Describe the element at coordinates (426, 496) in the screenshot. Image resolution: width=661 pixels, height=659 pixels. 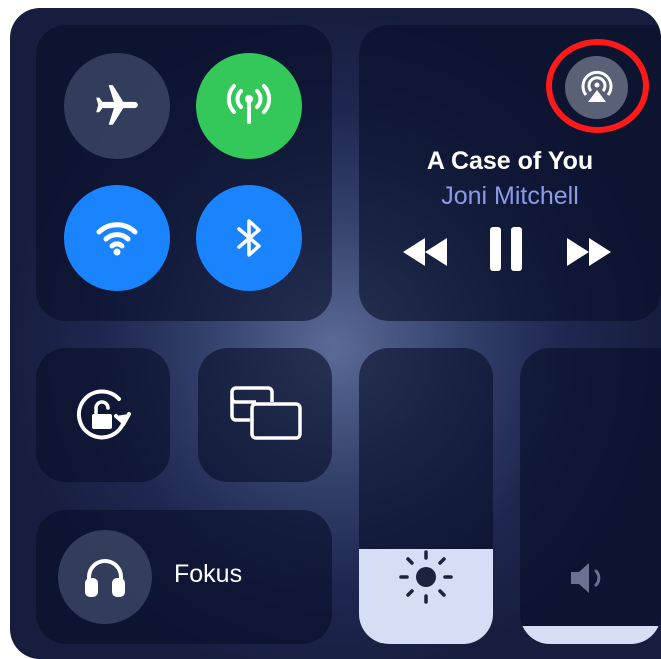
I see `brightness-slider` at that location.